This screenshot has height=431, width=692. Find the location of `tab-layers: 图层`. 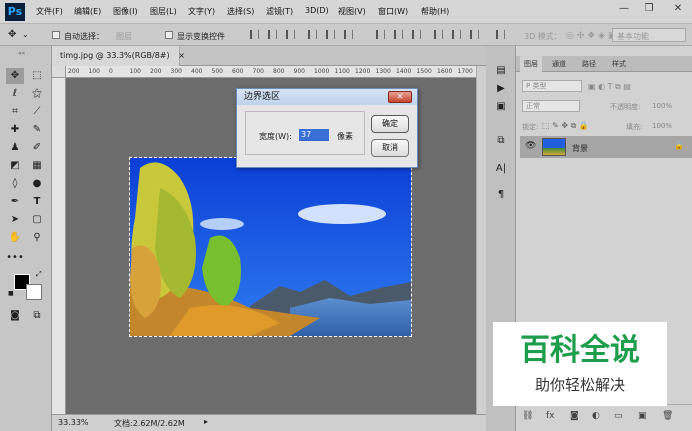

tab-layers: 图层 is located at coordinates (531, 64).